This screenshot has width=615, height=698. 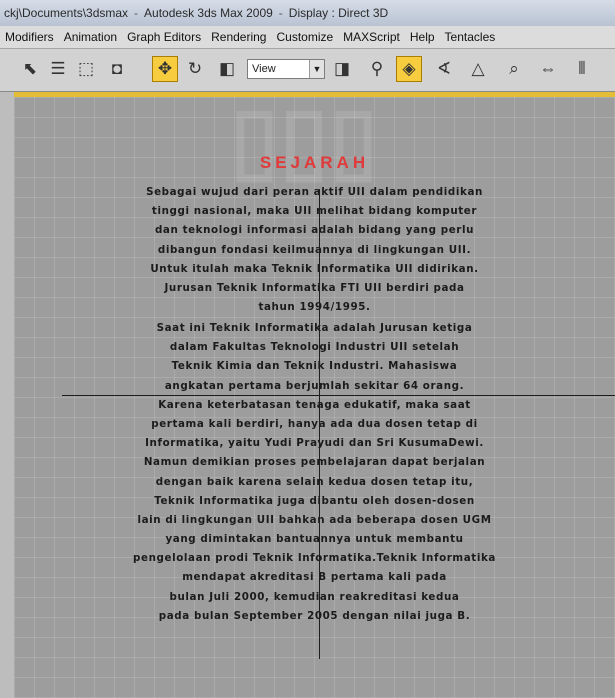 I want to click on mirror-icon: ⇔, so click(x=548, y=69).